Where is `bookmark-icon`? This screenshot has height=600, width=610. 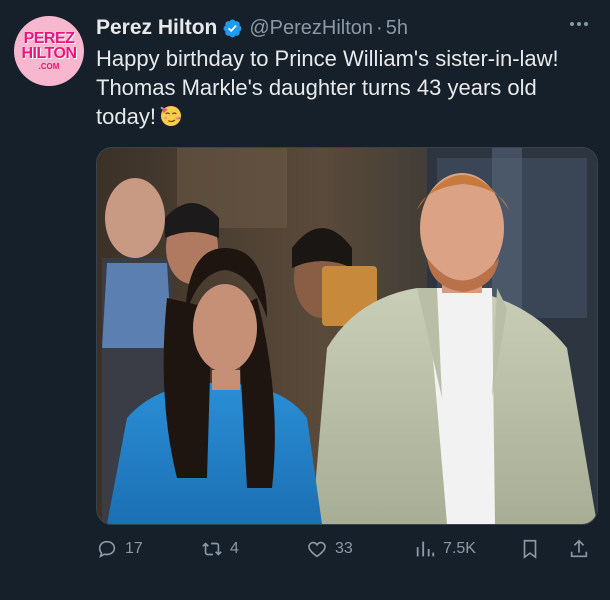 bookmark-icon is located at coordinates (530, 549).